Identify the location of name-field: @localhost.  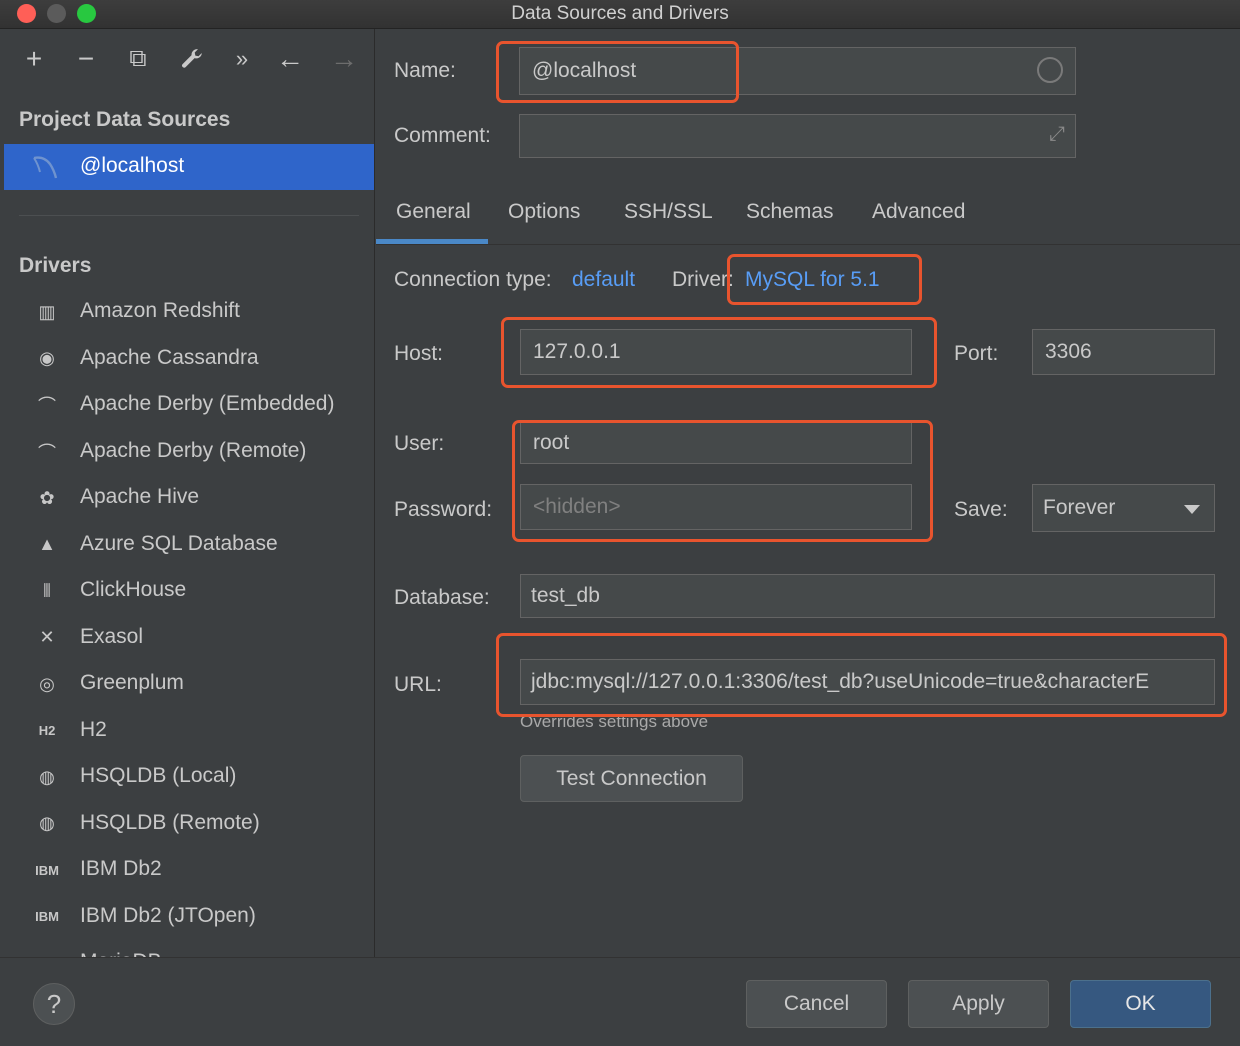
(797, 71).